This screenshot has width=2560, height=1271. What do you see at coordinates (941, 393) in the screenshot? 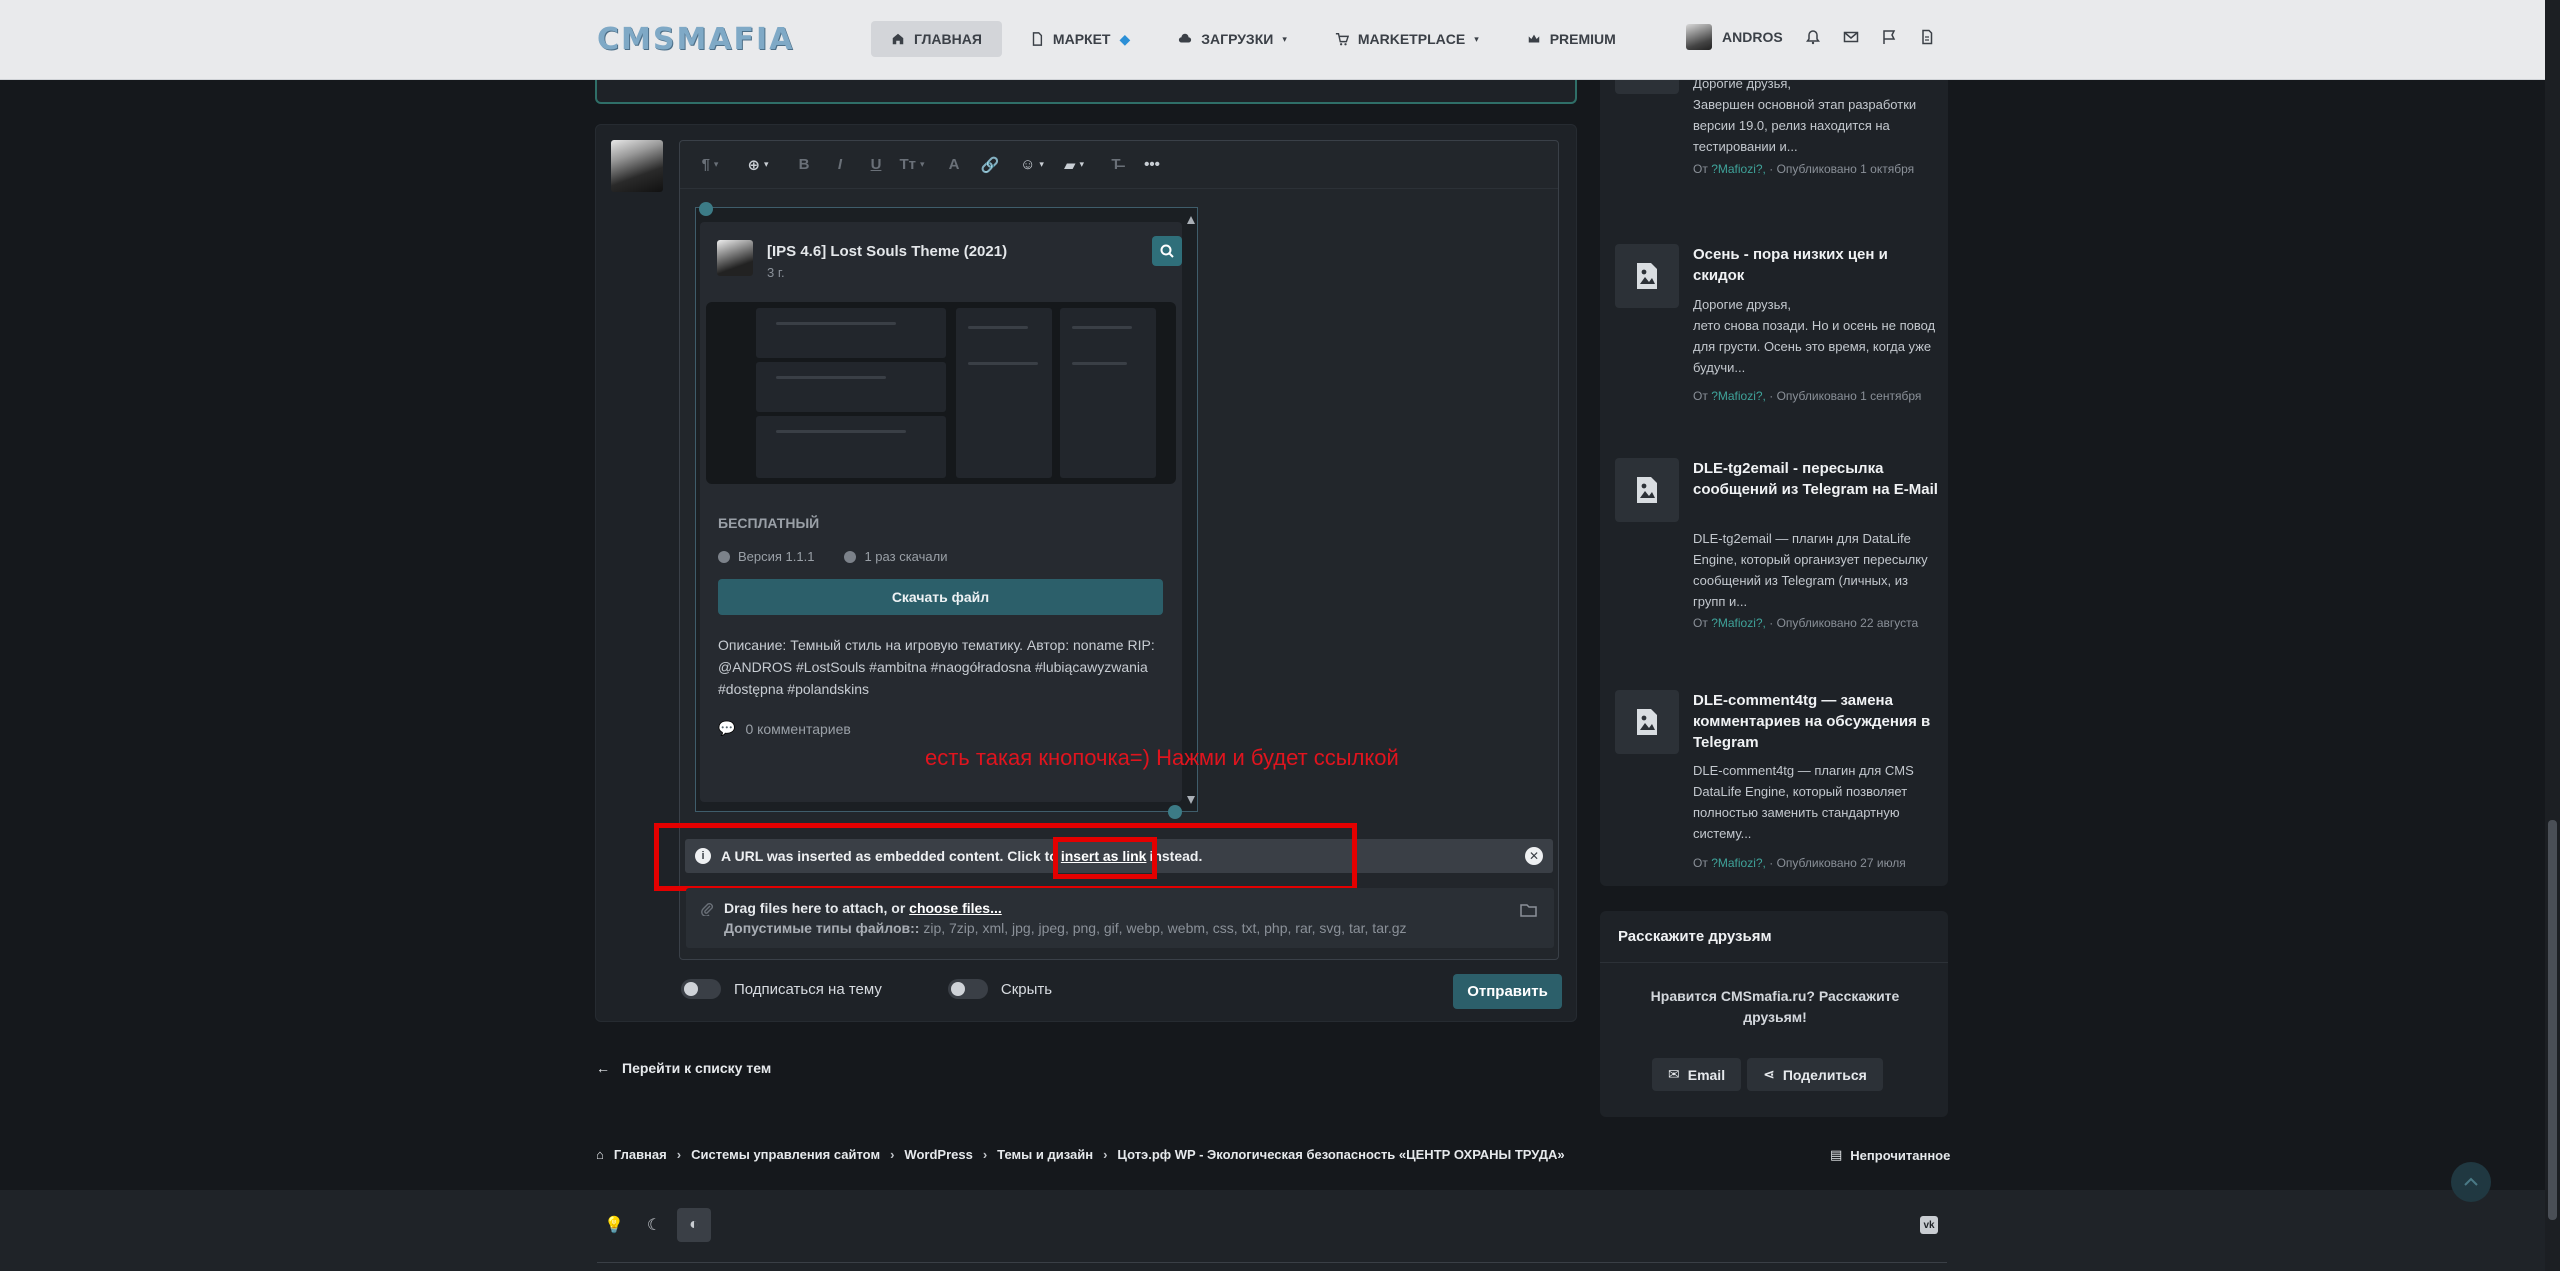
I see `embed-screenshot` at bounding box center [941, 393].